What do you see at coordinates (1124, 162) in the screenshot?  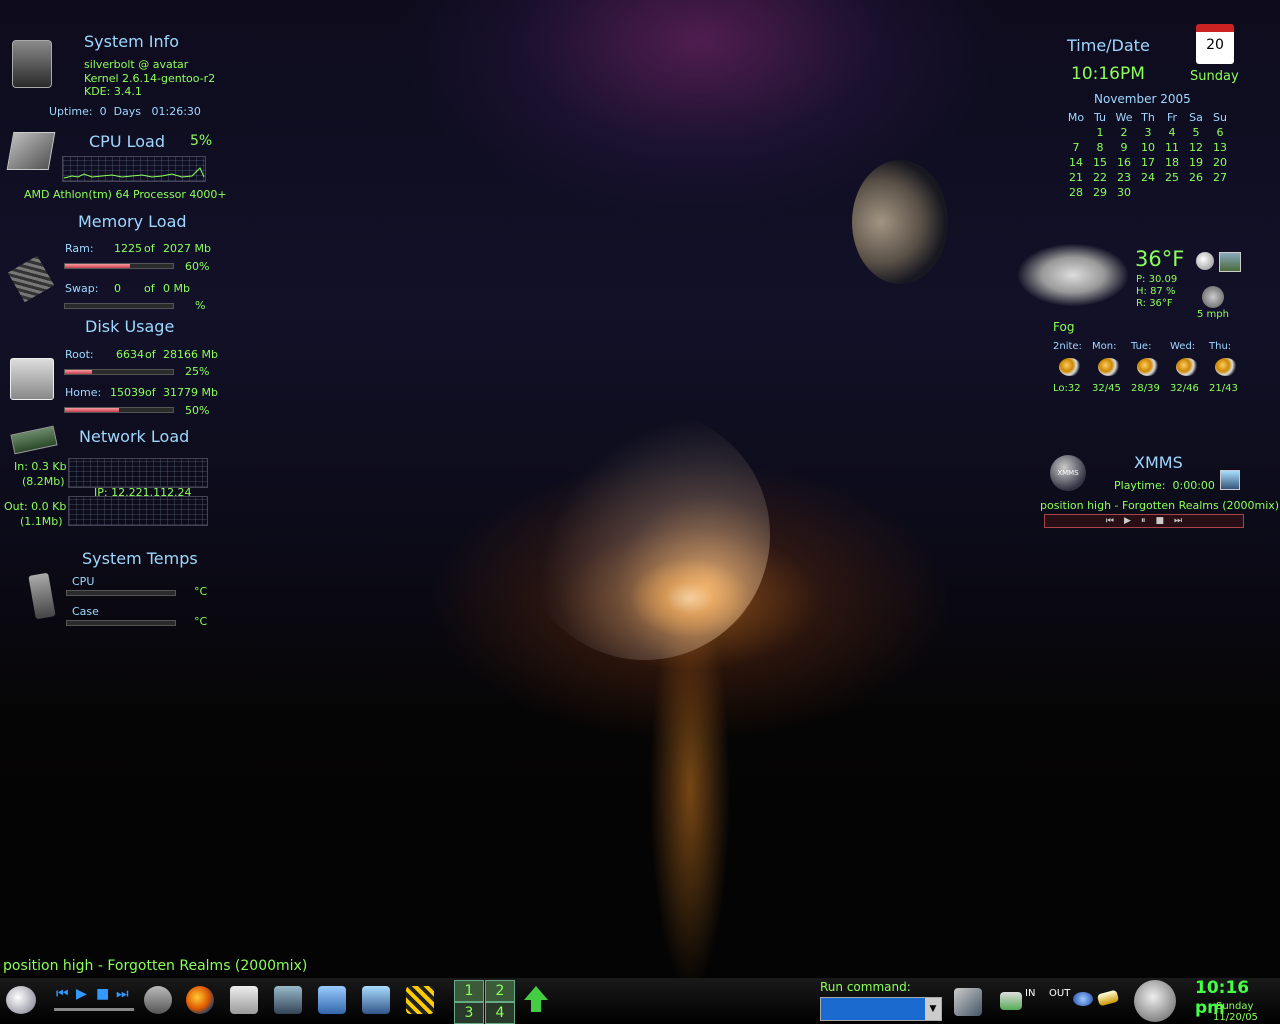 I see `calendar-day: 16` at bounding box center [1124, 162].